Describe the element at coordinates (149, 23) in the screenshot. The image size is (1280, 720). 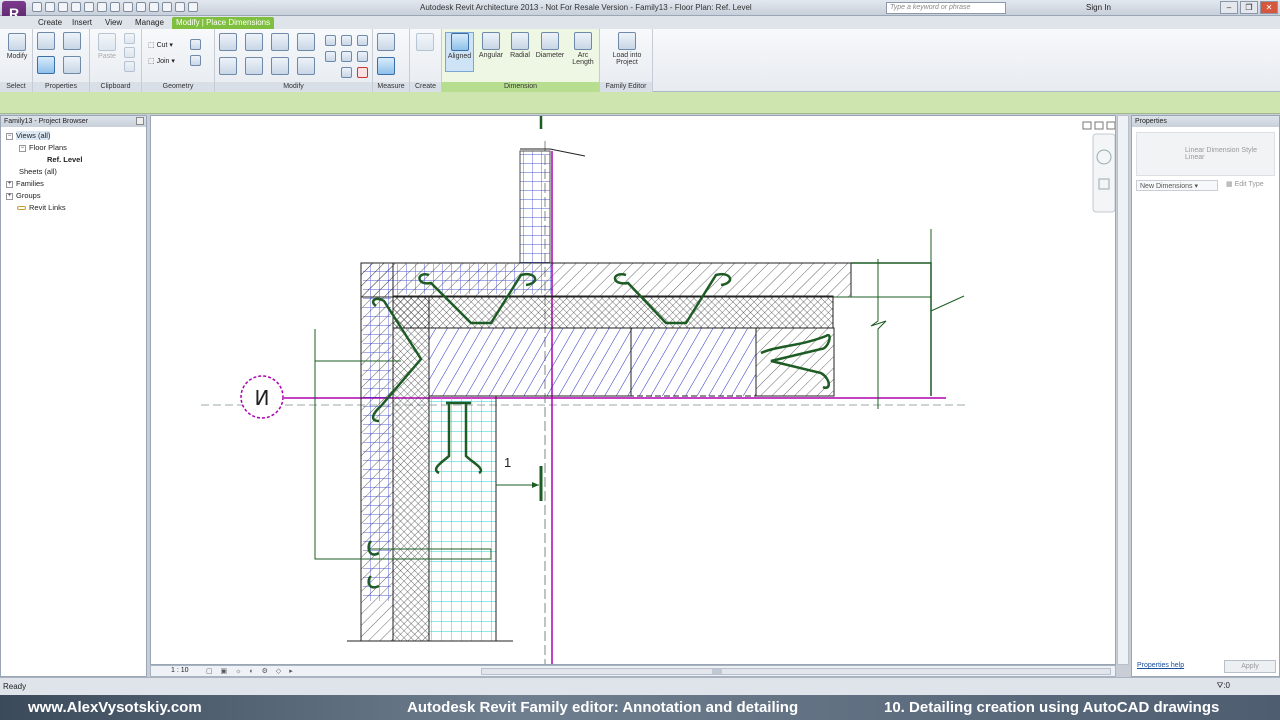
I see `tab-manage: Manage` at that location.